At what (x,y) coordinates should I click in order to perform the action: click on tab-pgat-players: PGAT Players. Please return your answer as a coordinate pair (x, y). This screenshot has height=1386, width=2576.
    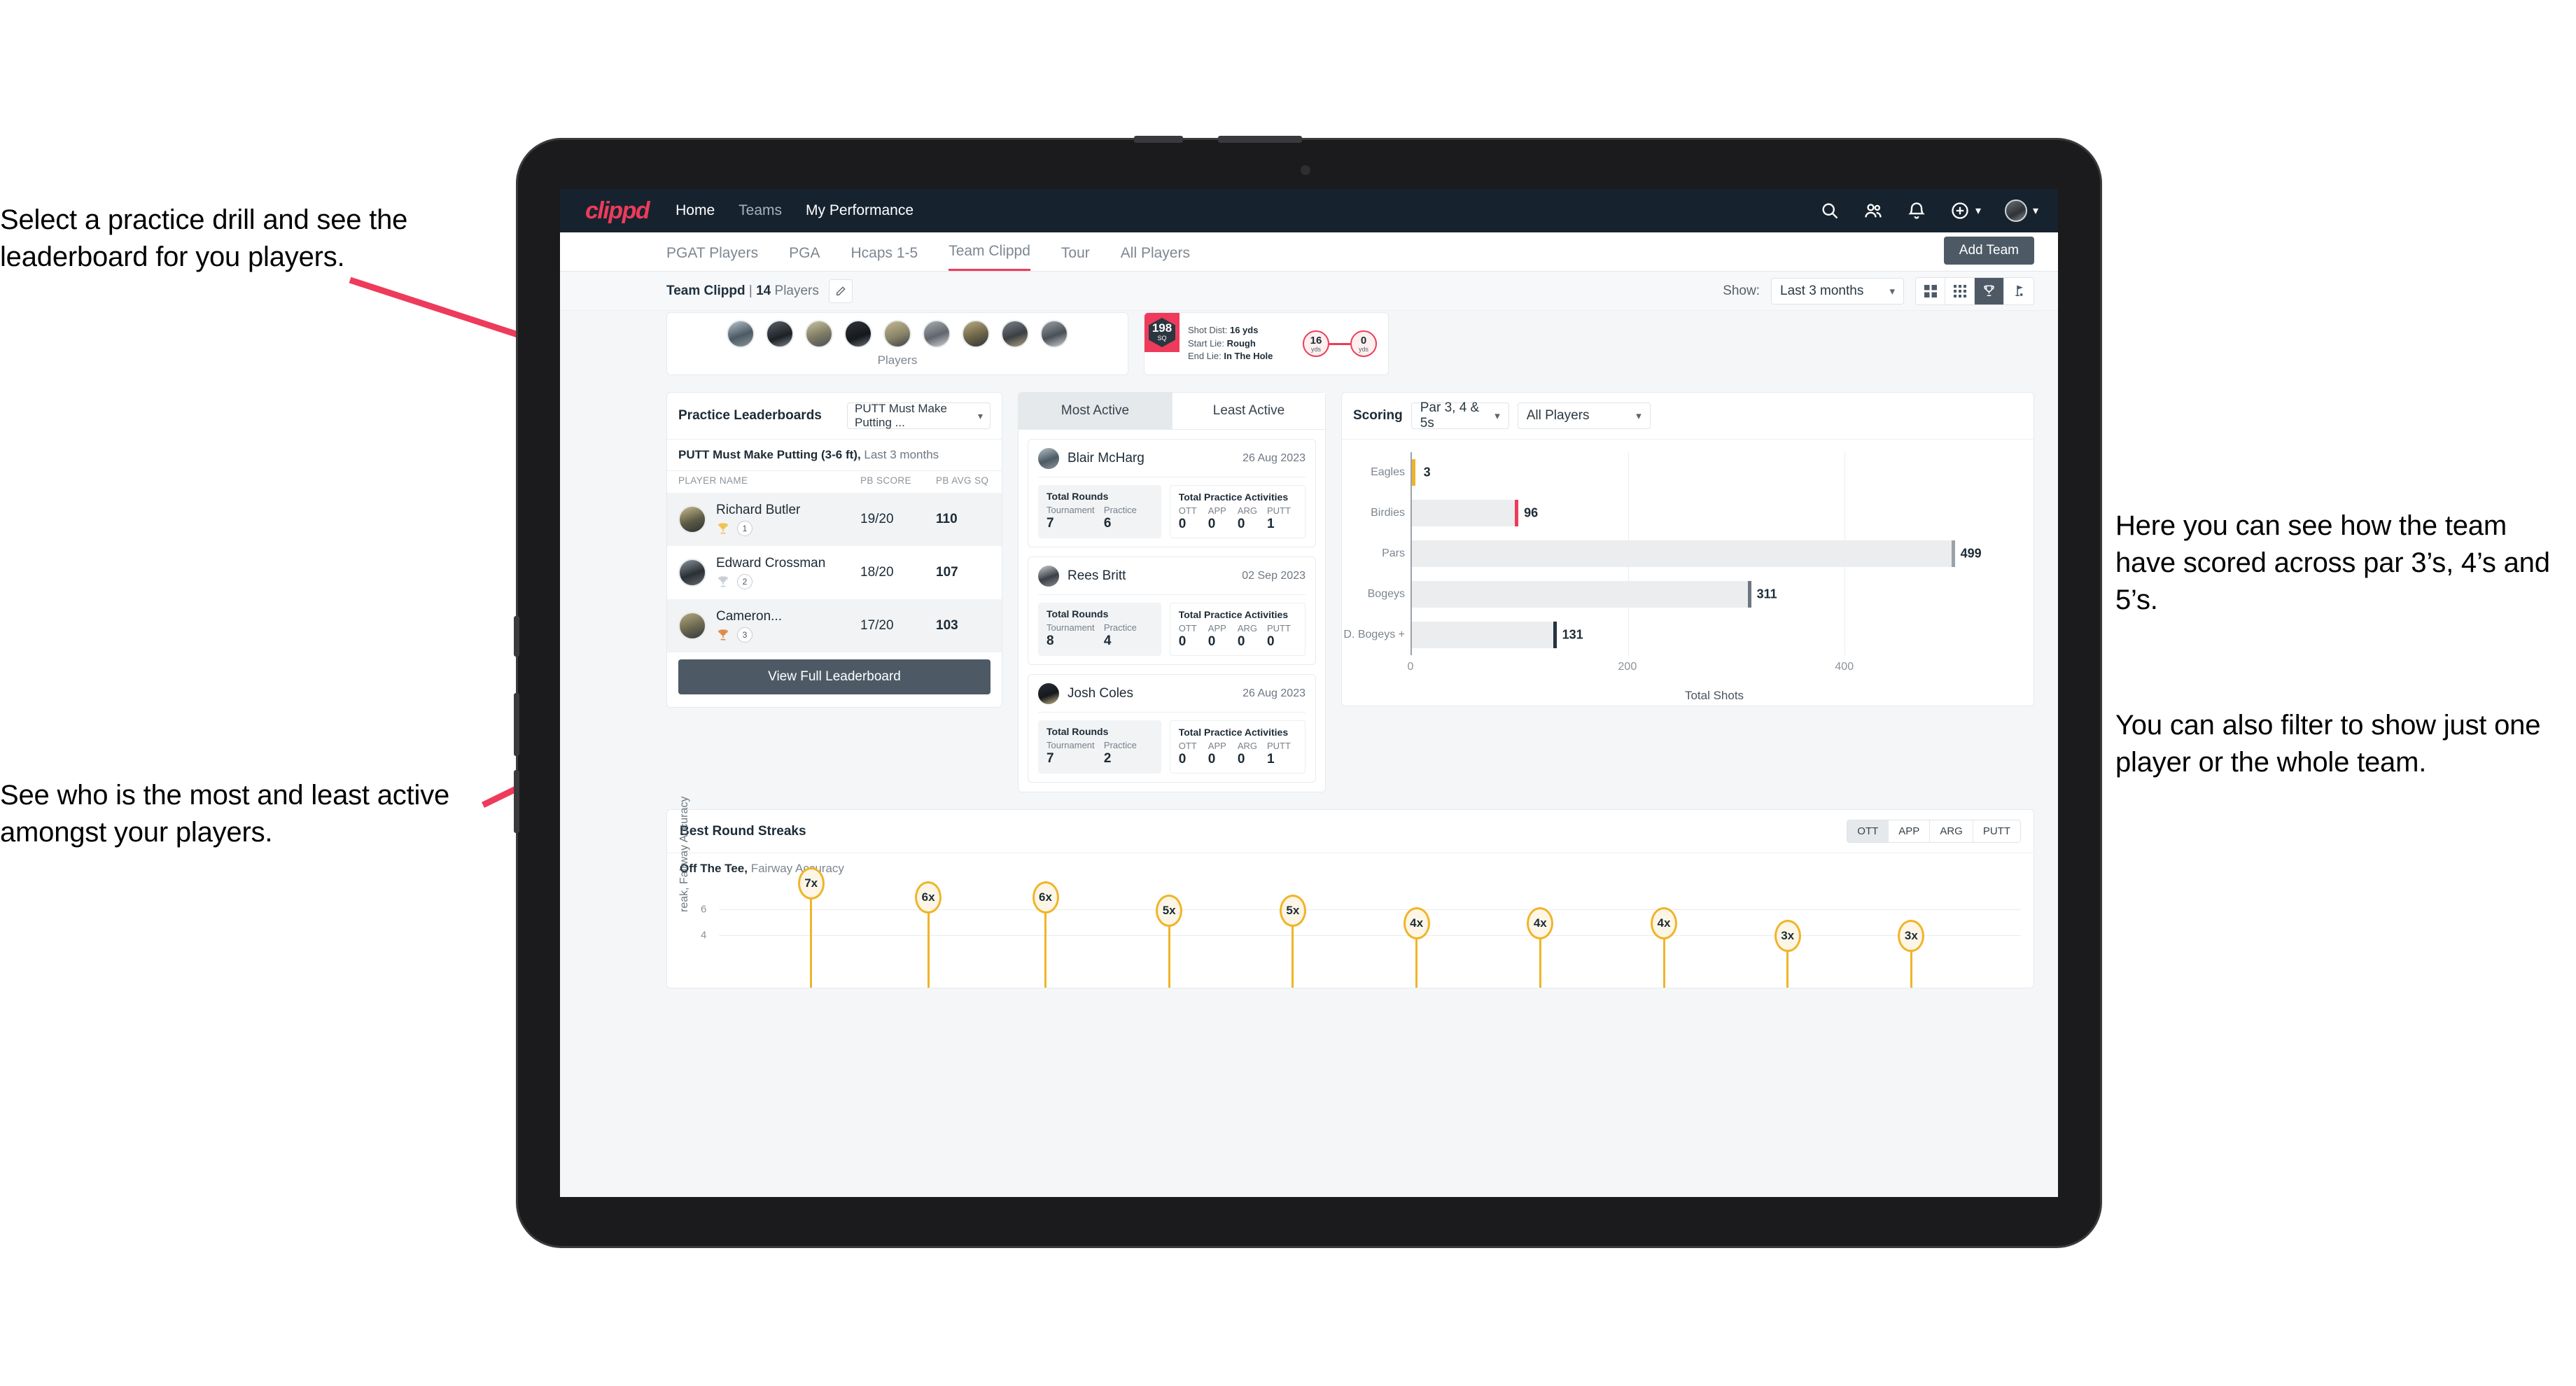
    Looking at the image, I should click on (712, 258).